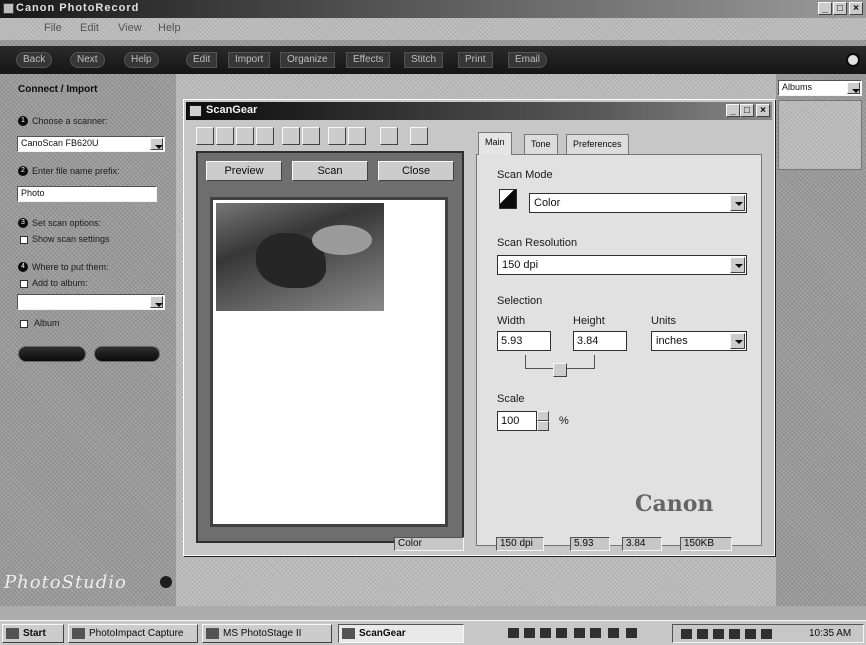 Image resolution: width=866 pixels, height=645 pixels. I want to click on speaker-icon, so click(766, 634).